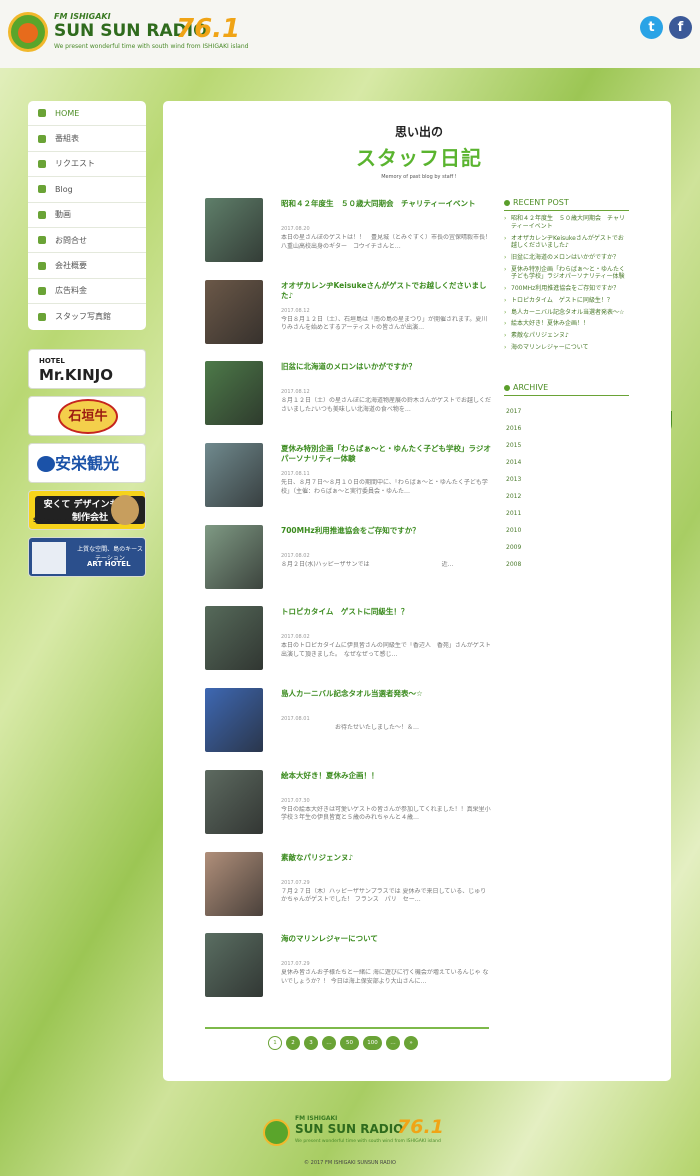 This screenshot has width=700, height=1176. What do you see at coordinates (64, 189) in the screenshot?
I see `nav-item-label: Blog` at bounding box center [64, 189].